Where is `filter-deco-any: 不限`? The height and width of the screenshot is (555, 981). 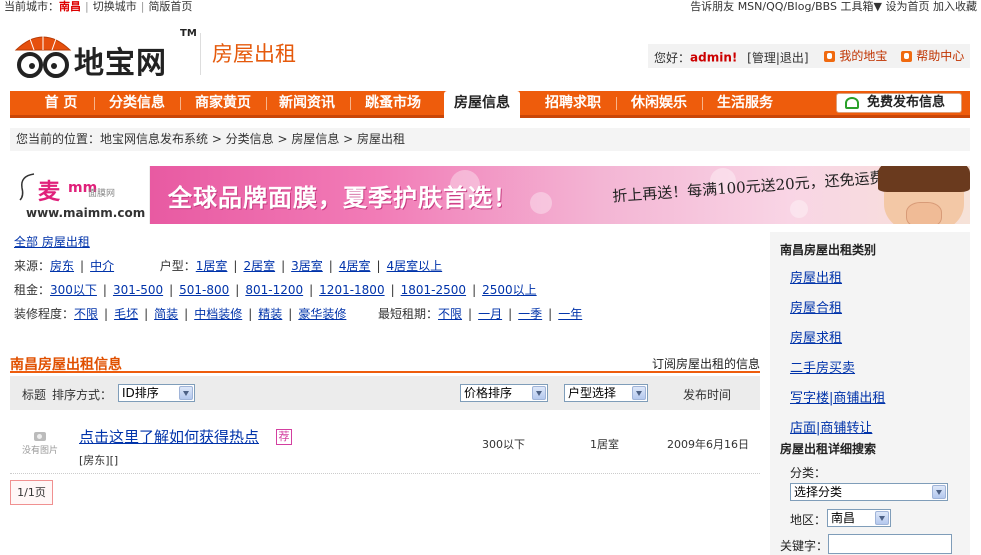
filter-deco-any: 不限 is located at coordinates (86, 314).